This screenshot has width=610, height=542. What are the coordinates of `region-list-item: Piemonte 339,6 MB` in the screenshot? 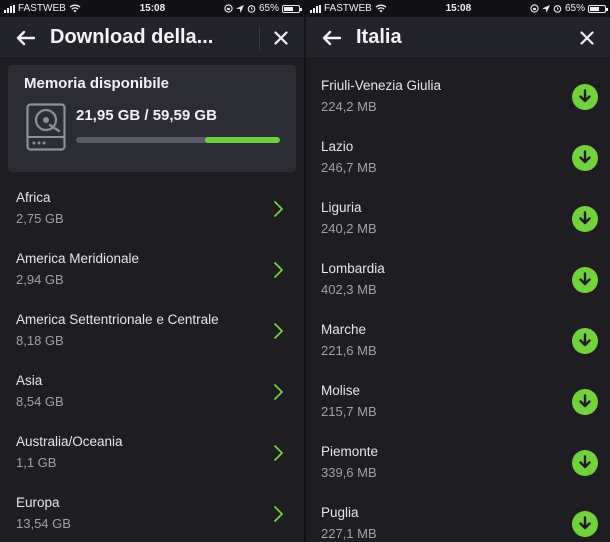 It's located at (458, 462).